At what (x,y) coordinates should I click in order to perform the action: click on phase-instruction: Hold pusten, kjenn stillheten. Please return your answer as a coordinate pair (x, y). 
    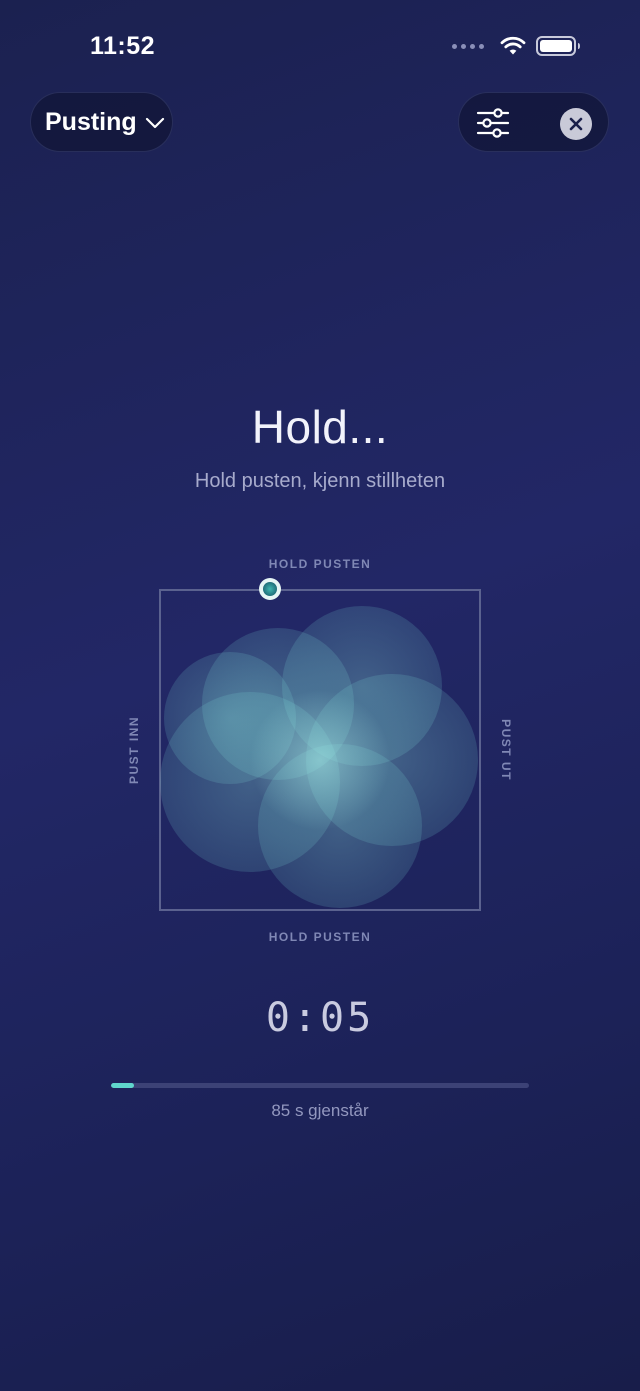
    Looking at the image, I should click on (320, 481).